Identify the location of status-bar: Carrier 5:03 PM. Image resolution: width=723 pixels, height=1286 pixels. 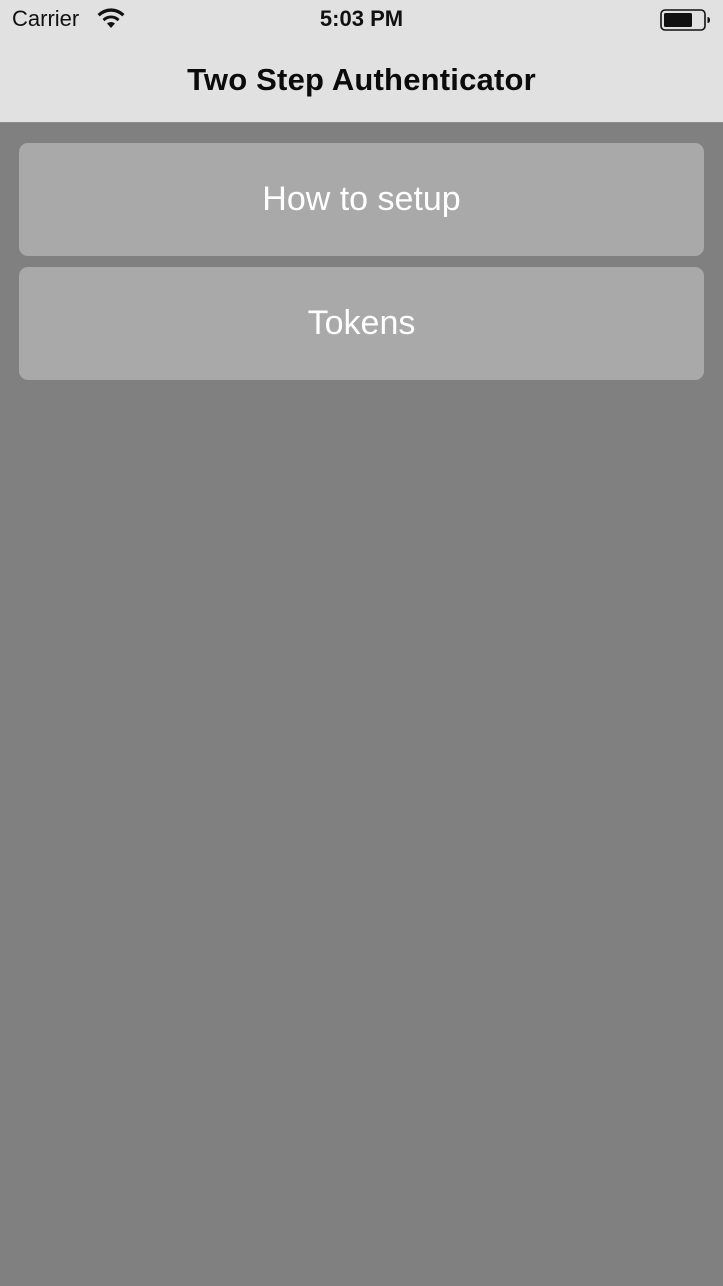
(361, 20).